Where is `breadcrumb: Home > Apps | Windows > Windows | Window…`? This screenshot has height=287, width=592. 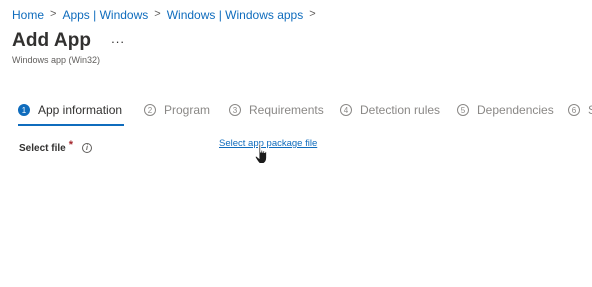
breadcrumb: Home > Apps | Windows > Windows | Window… is located at coordinates (167, 15).